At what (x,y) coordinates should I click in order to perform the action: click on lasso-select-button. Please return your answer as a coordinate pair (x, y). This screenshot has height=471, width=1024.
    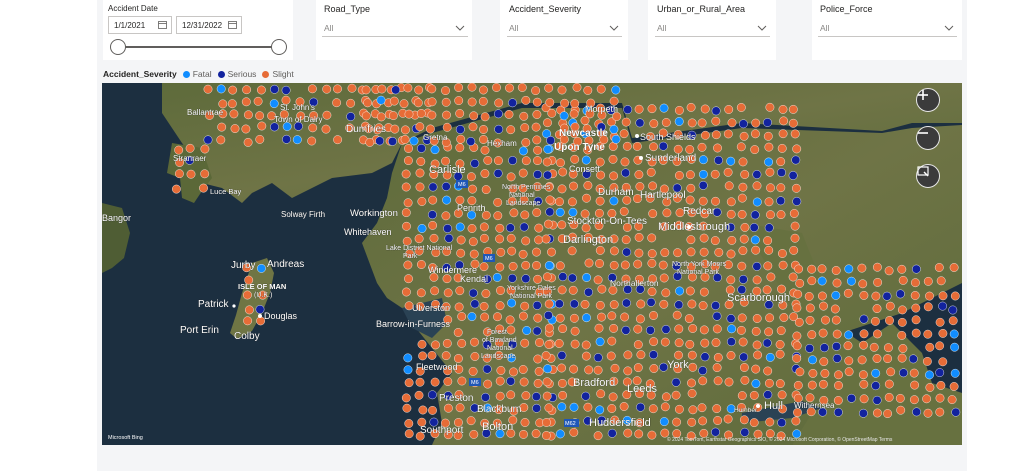
    Looking at the image, I should click on (928, 176).